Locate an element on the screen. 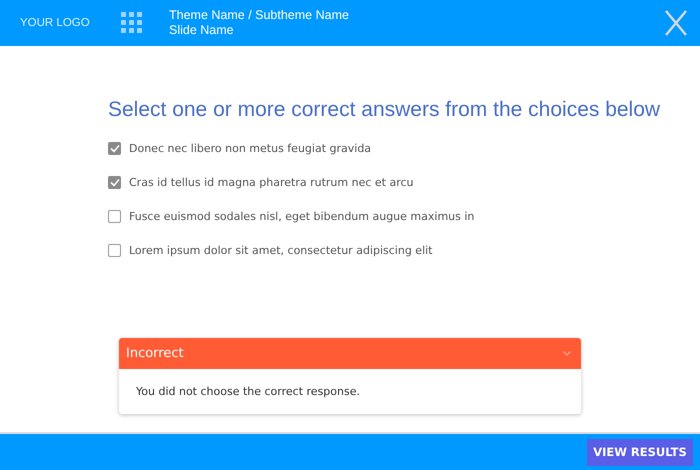 This screenshot has height=470, width=700. choice-label: Cras id tellus id magna pharetra rutrum nec et arcu is located at coordinates (271, 182).